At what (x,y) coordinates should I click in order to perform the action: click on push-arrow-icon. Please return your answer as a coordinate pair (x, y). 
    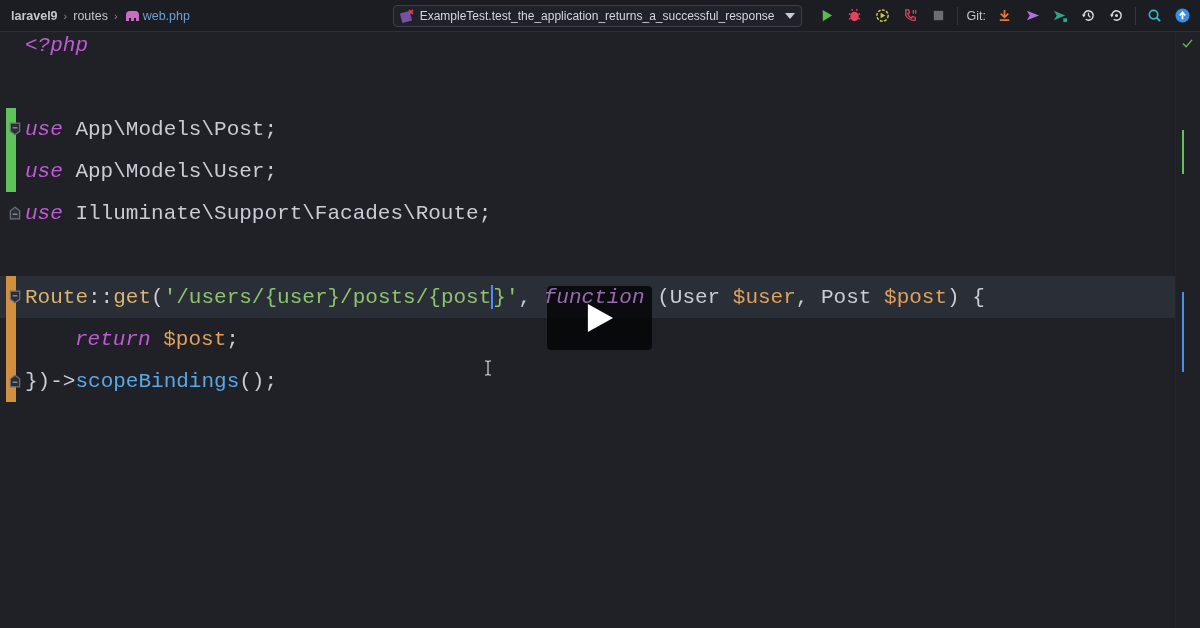
    Looking at the image, I should click on (1060, 15).